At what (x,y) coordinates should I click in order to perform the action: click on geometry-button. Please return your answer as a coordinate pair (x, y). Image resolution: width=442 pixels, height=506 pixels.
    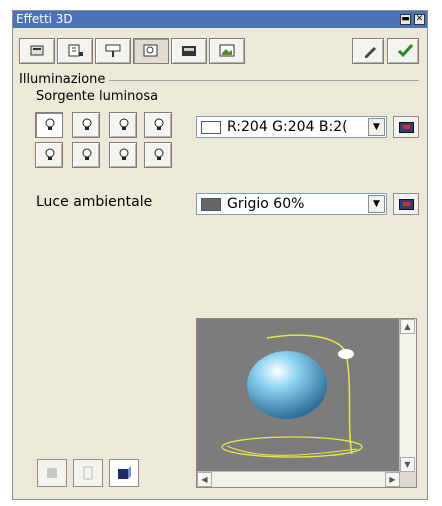
    Looking at the image, I should click on (37, 51).